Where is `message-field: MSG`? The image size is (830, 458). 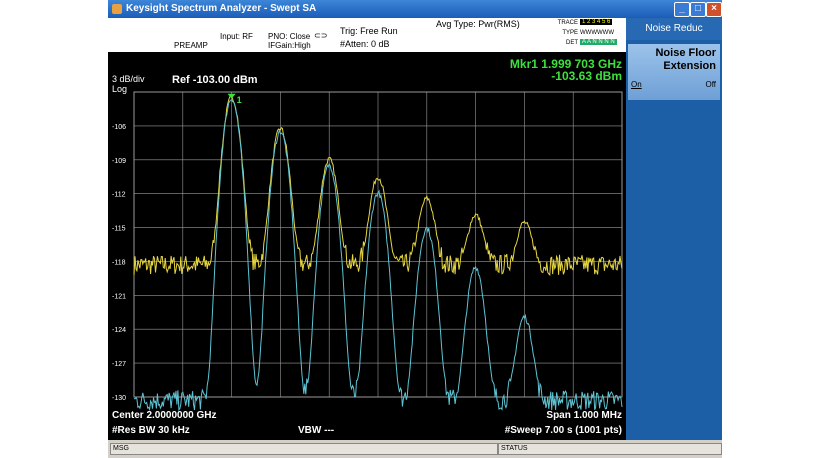 message-field: MSG is located at coordinates (304, 449).